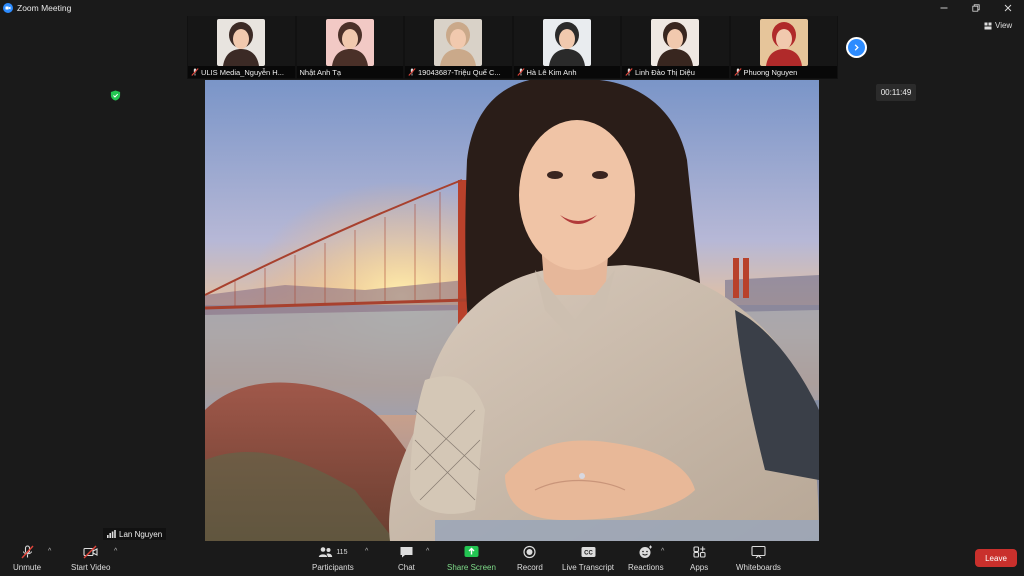  Describe the element at coordinates (646, 567) in the screenshot. I see `reactions-label: Reactions` at that location.